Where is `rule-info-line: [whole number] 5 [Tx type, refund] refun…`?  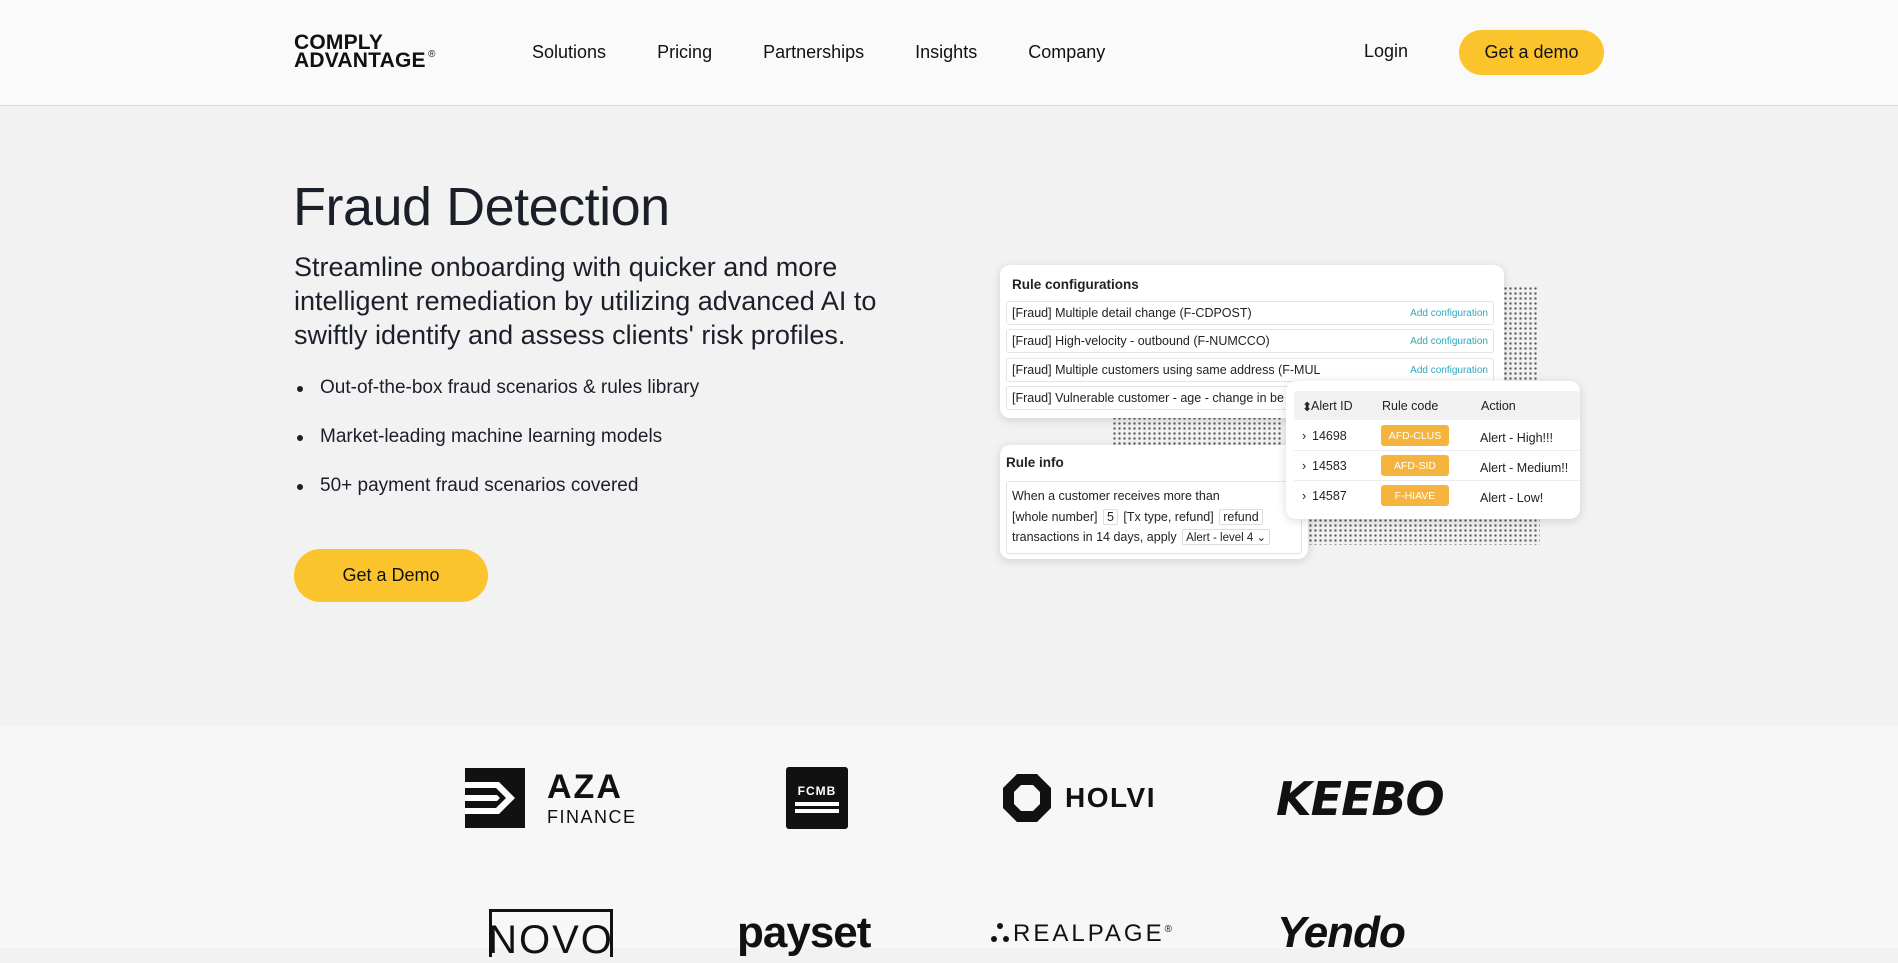
rule-info-line: [whole number] 5 [Tx type, refund] refun… is located at coordinates (1138, 517).